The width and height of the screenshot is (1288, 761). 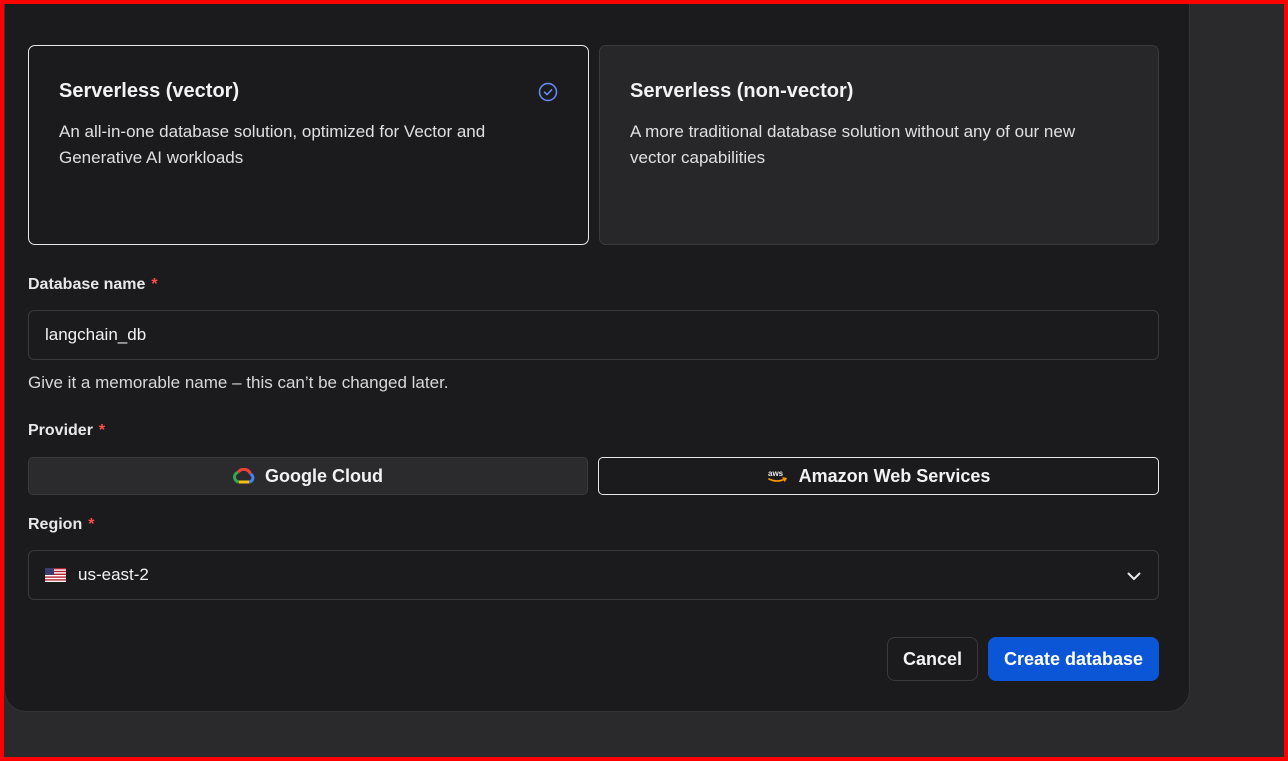 What do you see at coordinates (149, 91) in the screenshot?
I see `card-title: Serverless (vector)` at bounding box center [149, 91].